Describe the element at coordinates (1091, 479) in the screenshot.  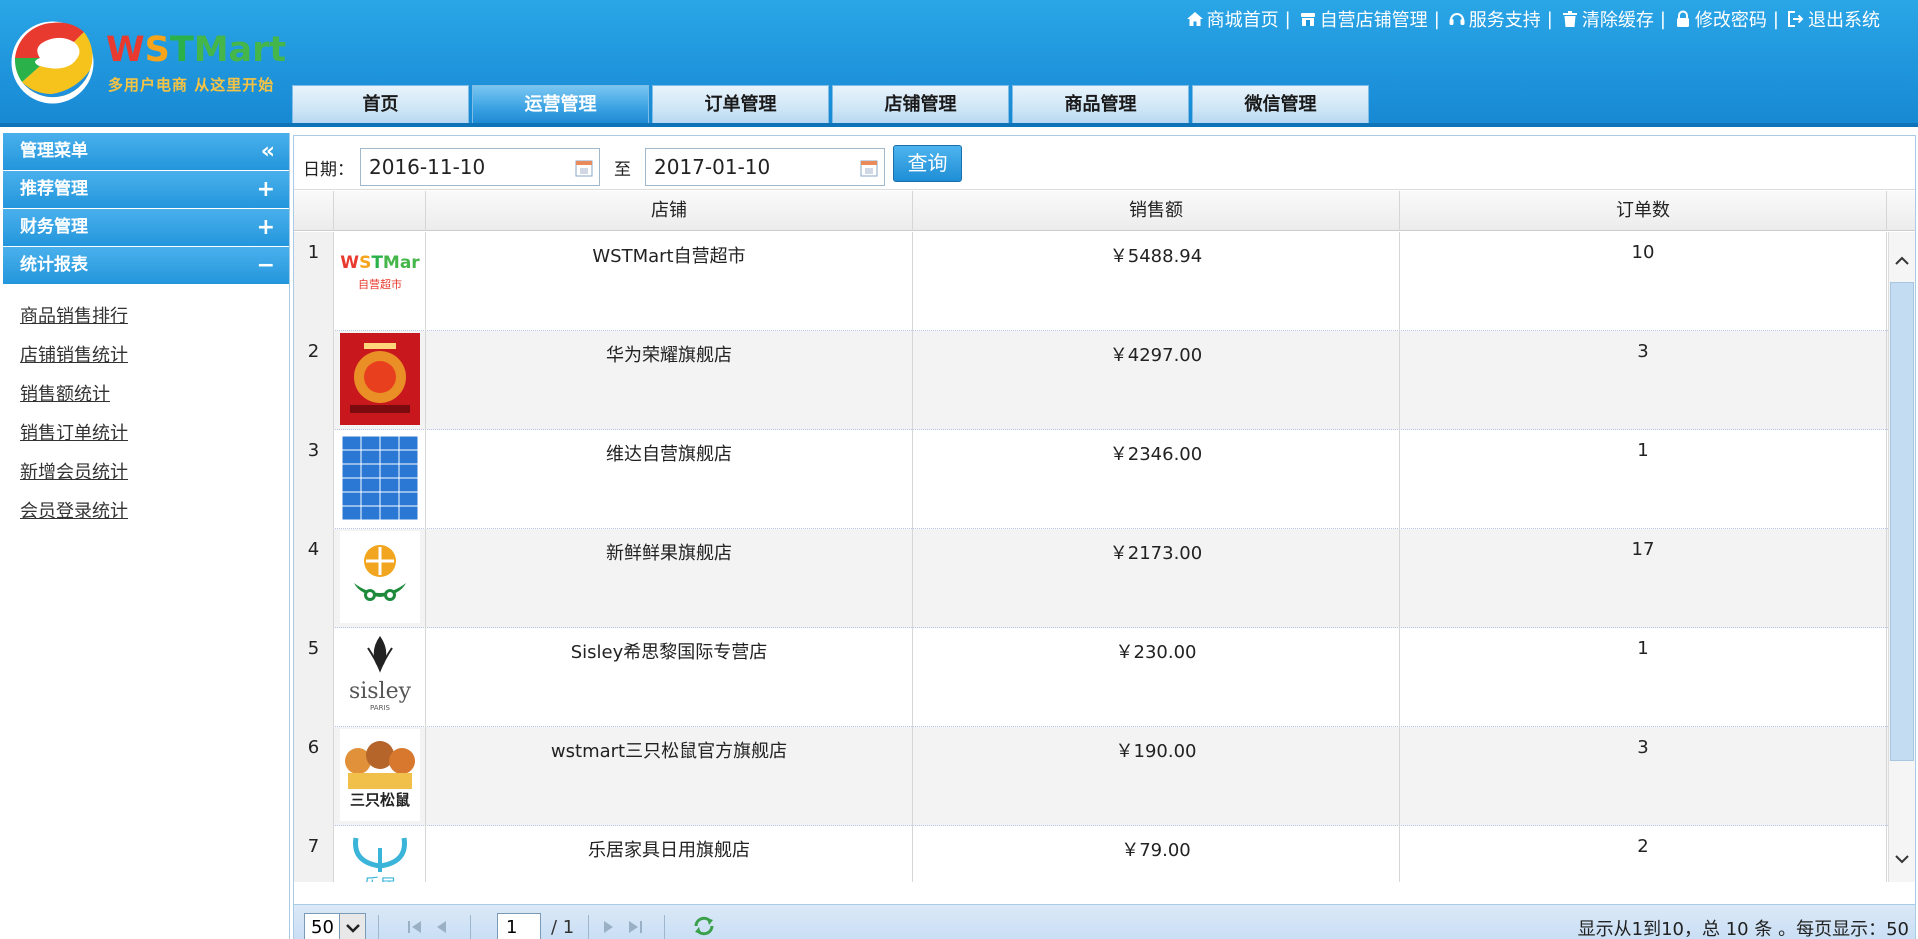
I see `table-row: 3 维达自营旗舰店 ￥2346.00 1` at that location.